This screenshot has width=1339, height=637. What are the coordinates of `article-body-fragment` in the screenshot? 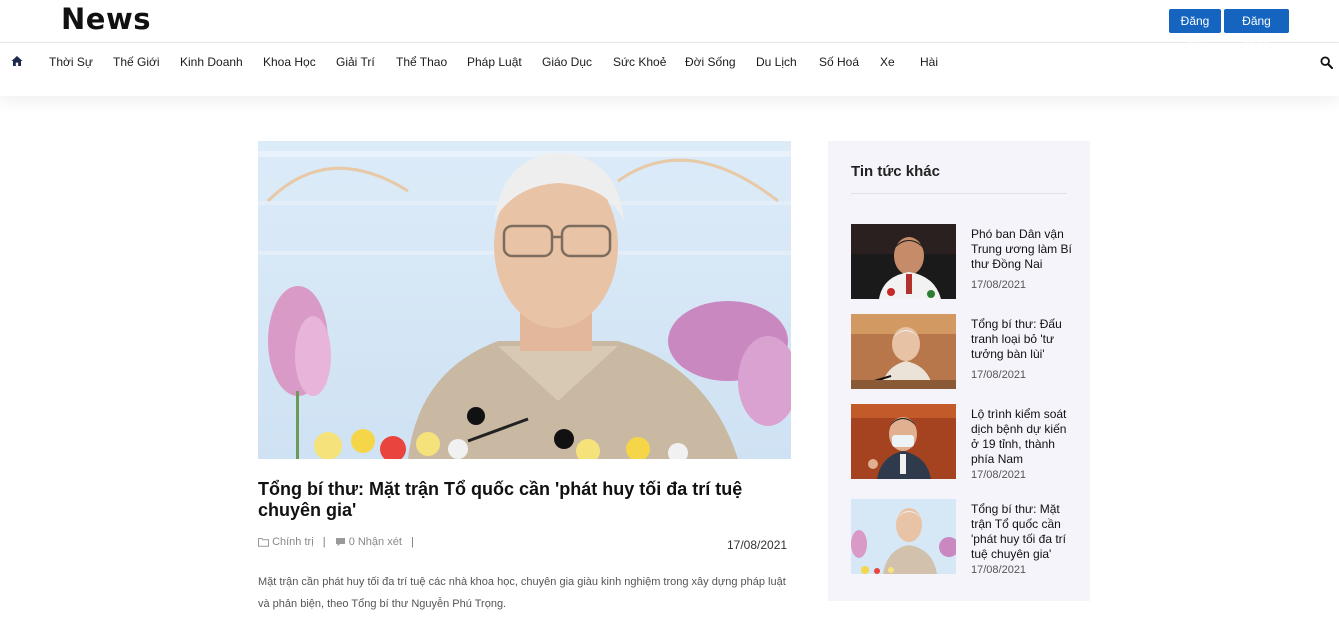 It's located at (528, 633).